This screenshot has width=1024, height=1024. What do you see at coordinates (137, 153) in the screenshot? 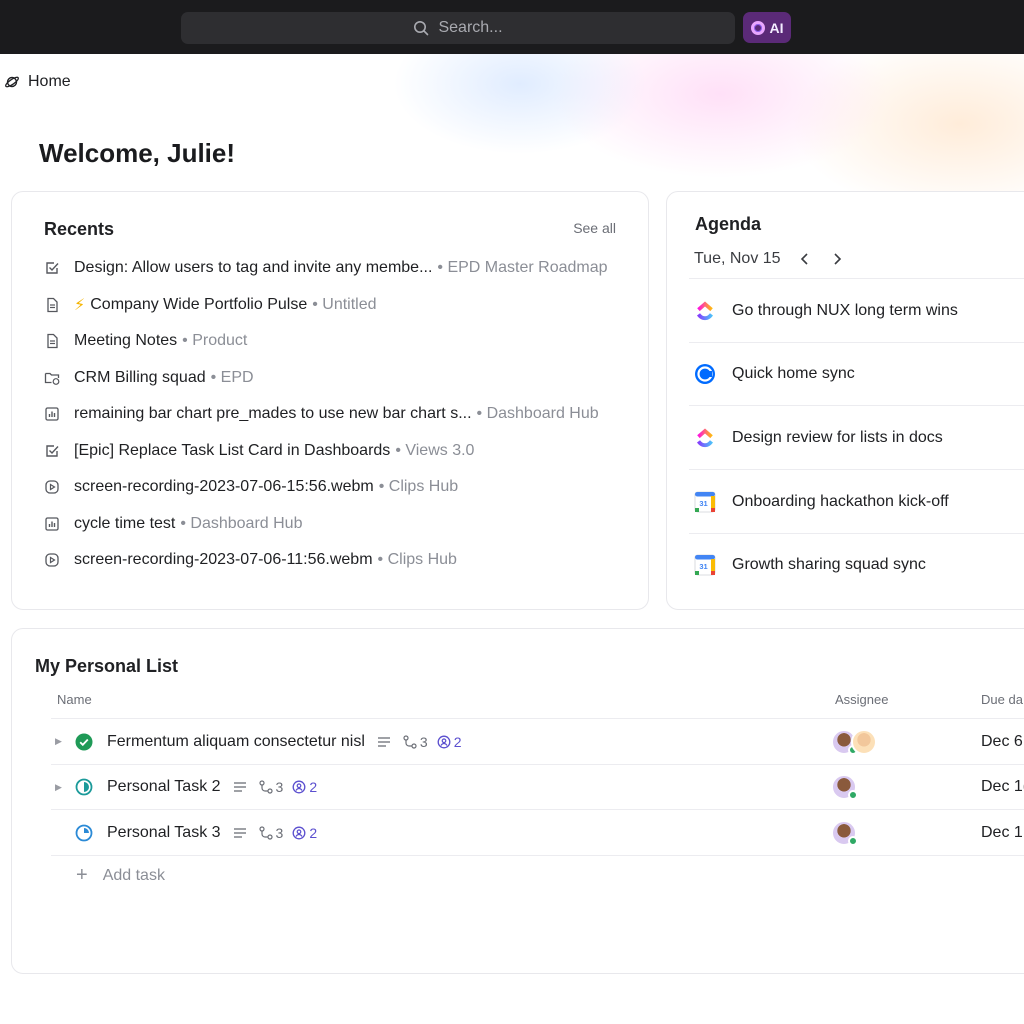
I see `page-title: Welcome, Julie!` at bounding box center [137, 153].